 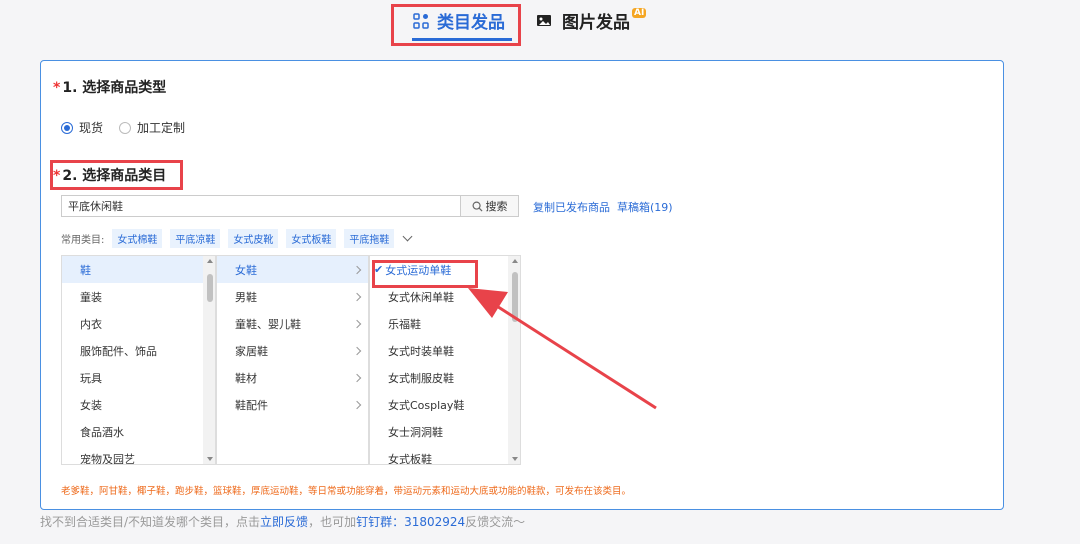 What do you see at coordinates (311, 238) in the screenshot?
I see `common-chip: 女式板鞋` at bounding box center [311, 238].